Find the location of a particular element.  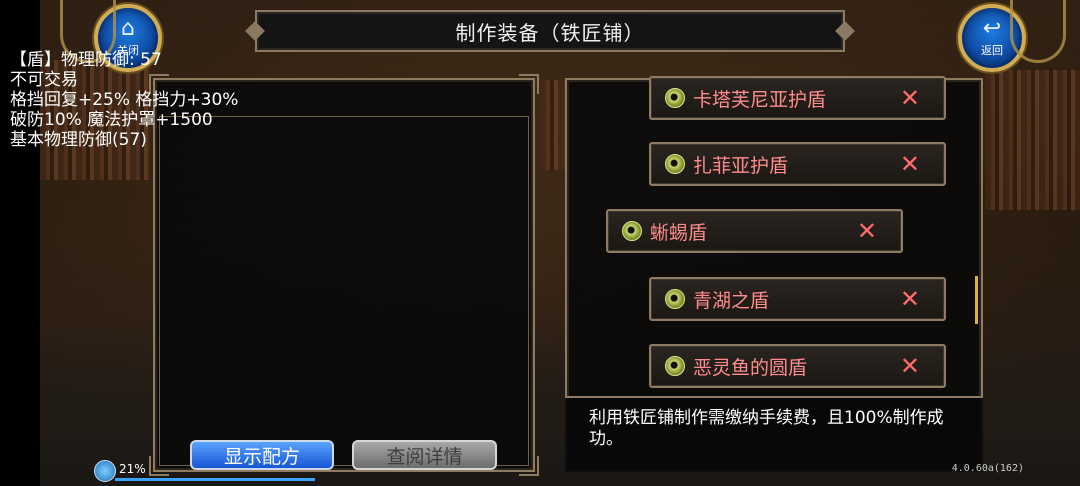

version-label: 4.0.60a(162) is located at coordinates (987, 468).